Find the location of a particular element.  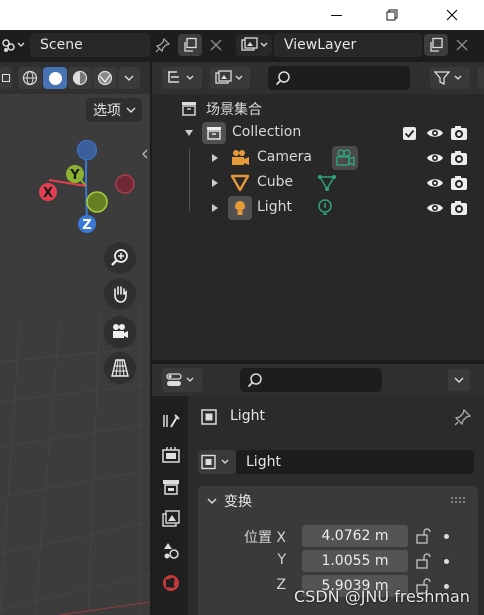

camera-data-icon is located at coordinates (345, 158).